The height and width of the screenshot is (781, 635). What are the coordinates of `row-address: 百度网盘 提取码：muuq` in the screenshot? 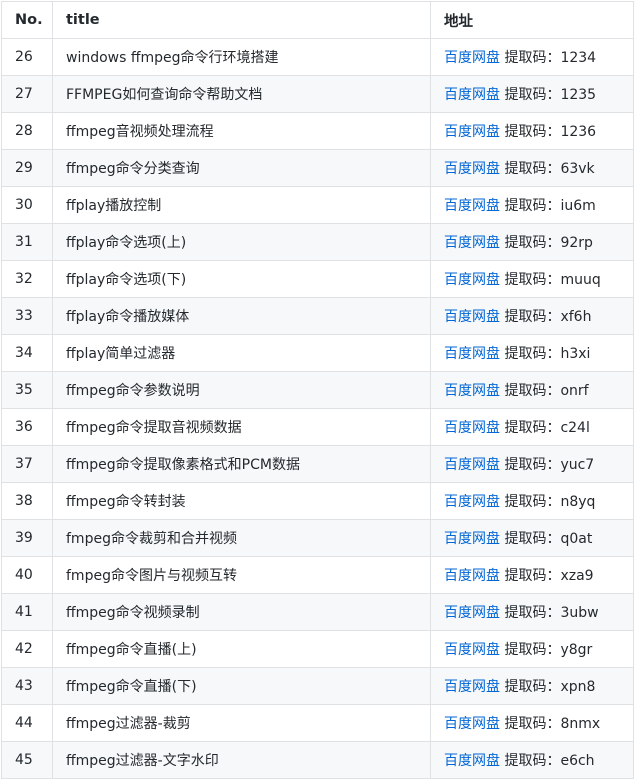 It's located at (532, 279).